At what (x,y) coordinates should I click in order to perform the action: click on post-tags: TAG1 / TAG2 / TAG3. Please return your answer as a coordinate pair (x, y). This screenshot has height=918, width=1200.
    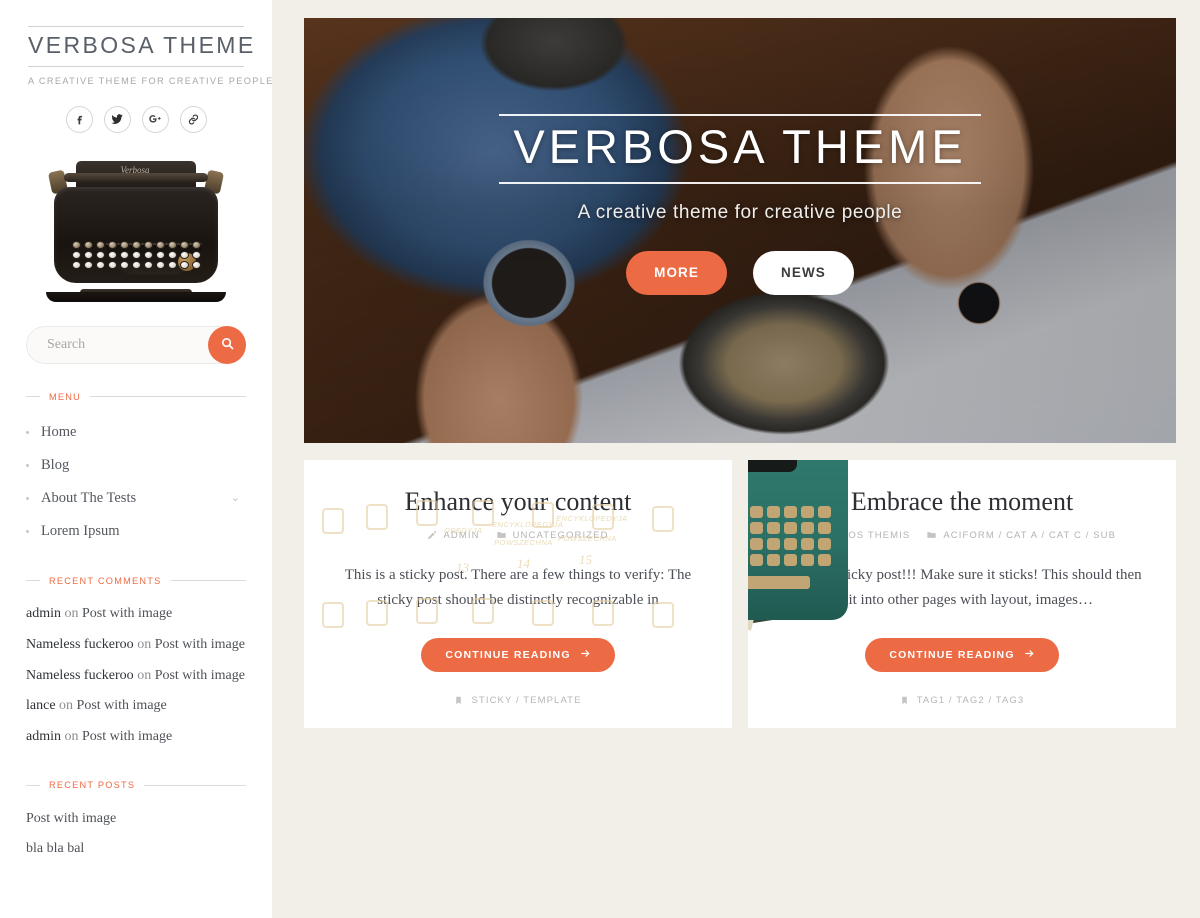
    Looking at the image, I should click on (962, 700).